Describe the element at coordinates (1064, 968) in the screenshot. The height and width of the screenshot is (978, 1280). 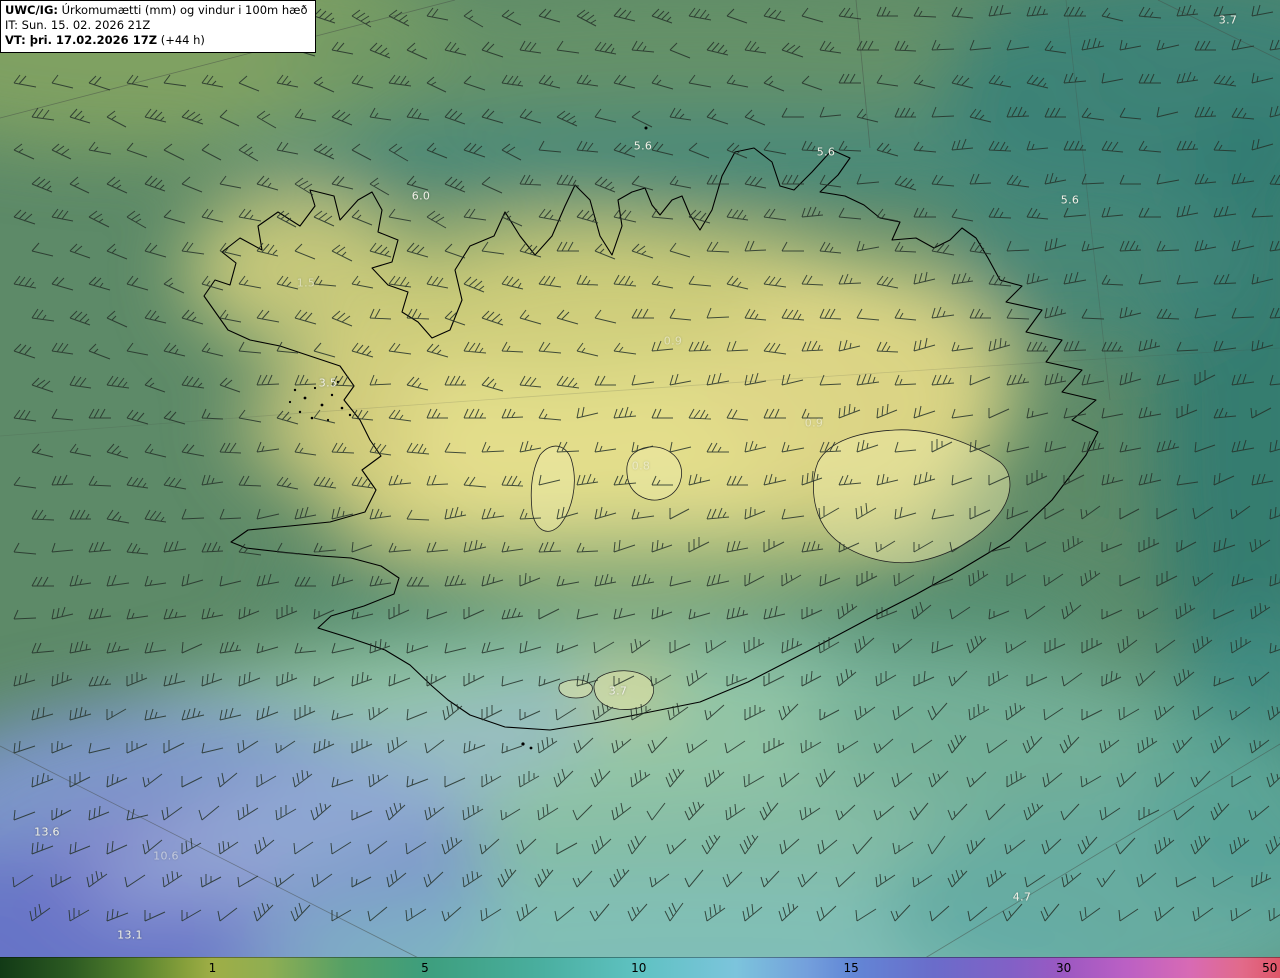
I see `colorbar-tick: 30` at that location.